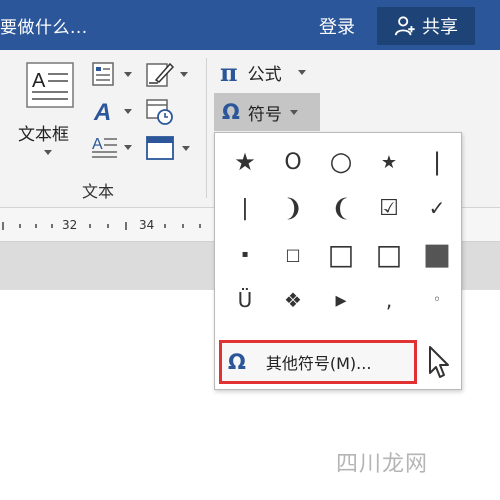 The width and height of the screenshot is (500, 500). What do you see at coordinates (98, 191) in the screenshot?
I see `text-group-label: 文本` at bounding box center [98, 191].